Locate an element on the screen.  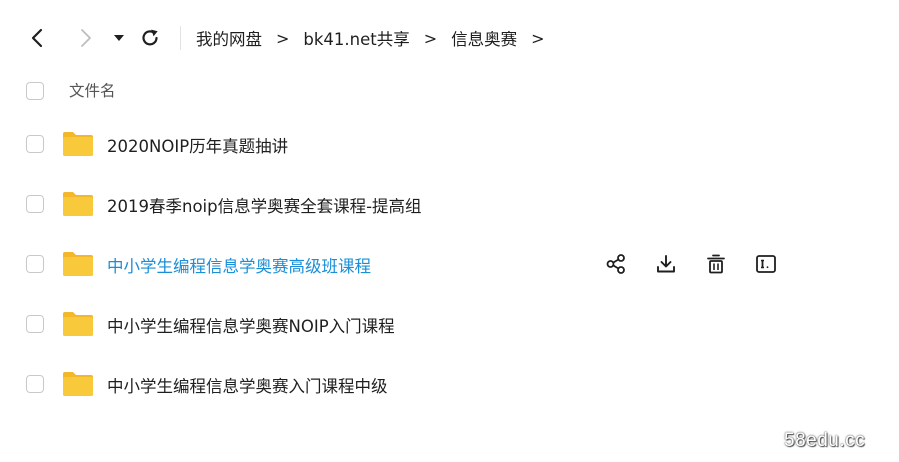
back-button is located at coordinates (38, 38).